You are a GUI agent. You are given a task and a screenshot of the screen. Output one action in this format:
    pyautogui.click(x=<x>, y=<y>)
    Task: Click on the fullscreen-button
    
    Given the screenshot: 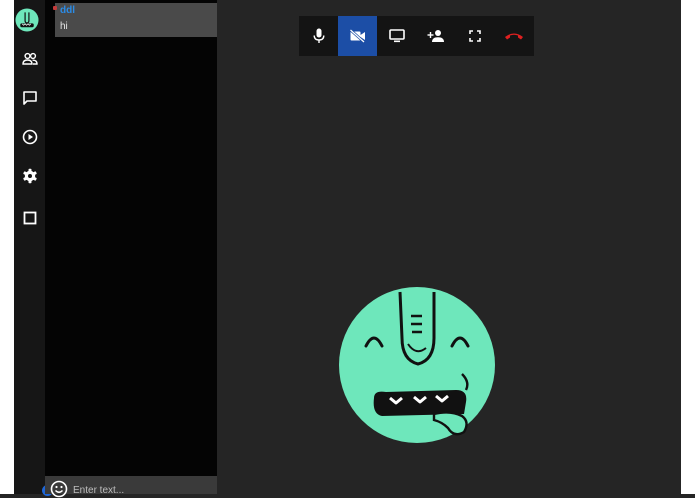 What is the action you would take?
    pyautogui.click(x=474, y=36)
    